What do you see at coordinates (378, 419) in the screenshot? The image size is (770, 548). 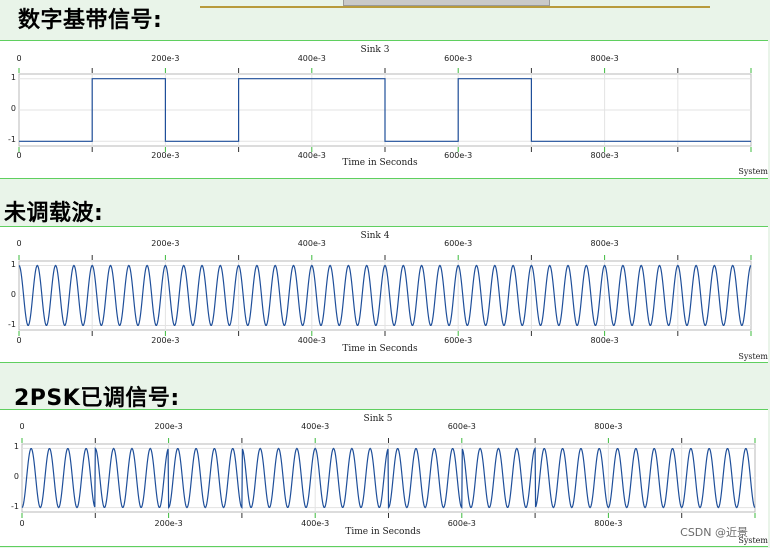 I see `chart-title: Sink 5` at bounding box center [378, 419].